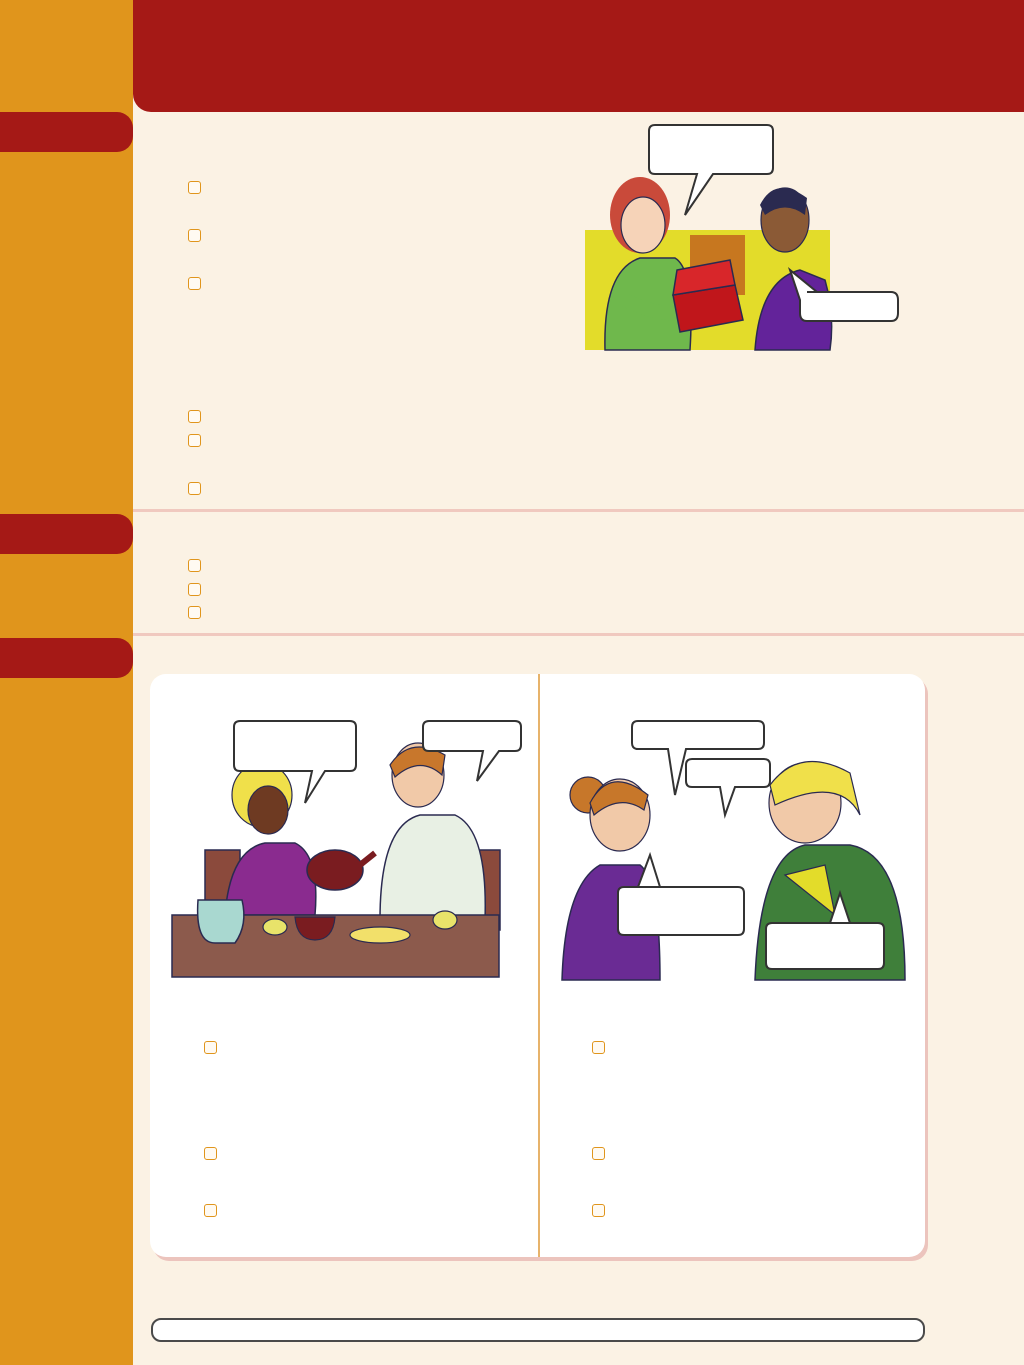  Describe the element at coordinates (578, 56) in the screenshot. I see `page-header-bar` at that location.